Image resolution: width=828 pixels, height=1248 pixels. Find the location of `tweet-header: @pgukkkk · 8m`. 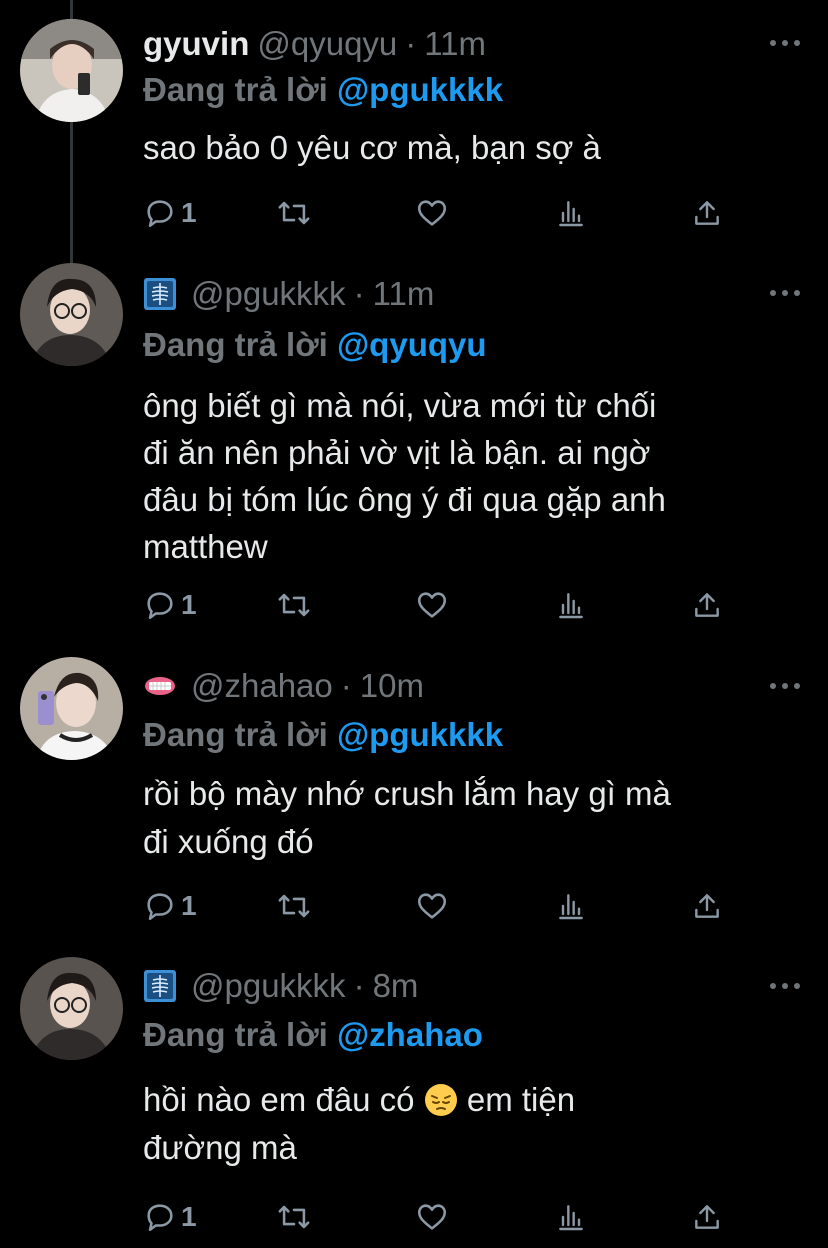

tweet-header: @pgukkkk · 8m is located at coordinates (280, 986).